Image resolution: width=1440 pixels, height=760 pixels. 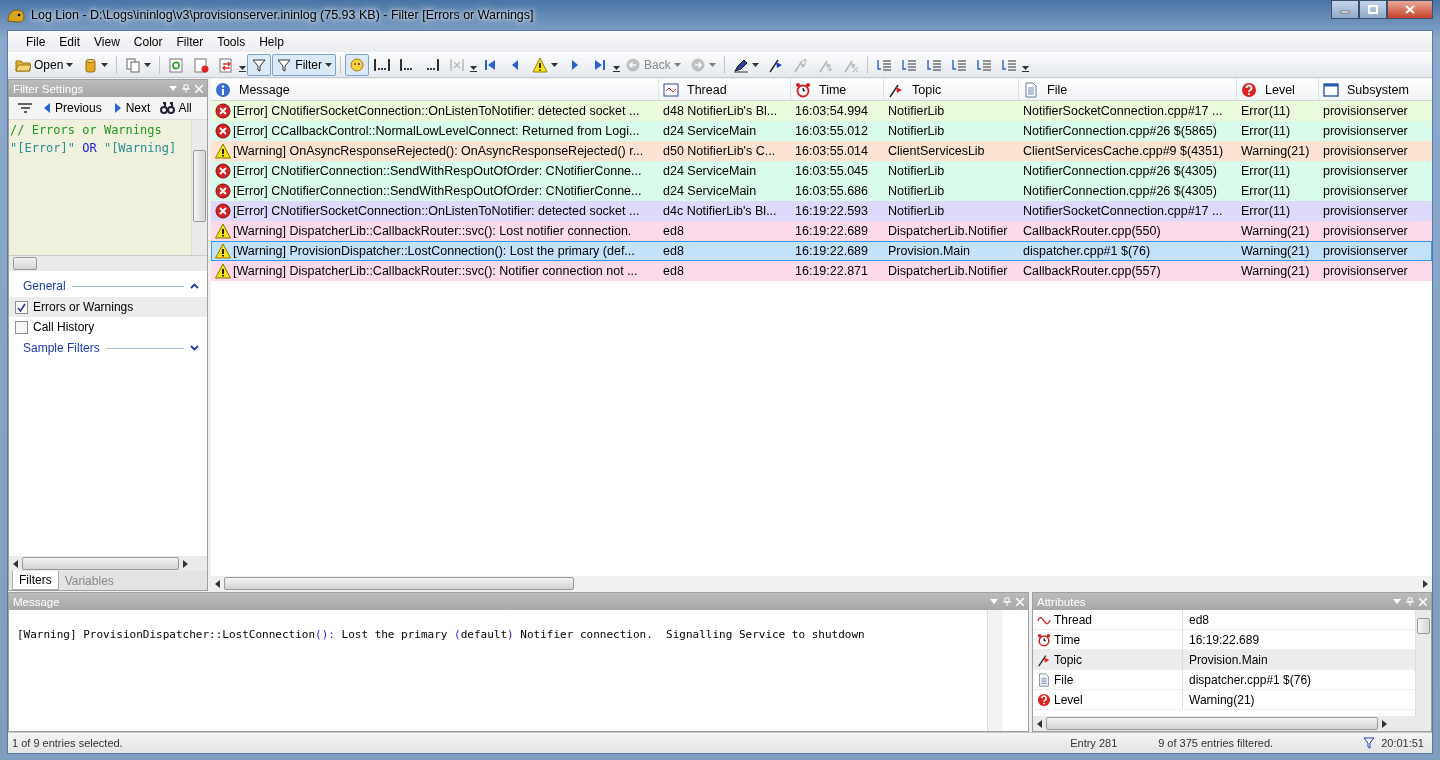 What do you see at coordinates (432, 64) in the screenshot?
I see `right-bracket-icon` at bounding box center [432, 64].